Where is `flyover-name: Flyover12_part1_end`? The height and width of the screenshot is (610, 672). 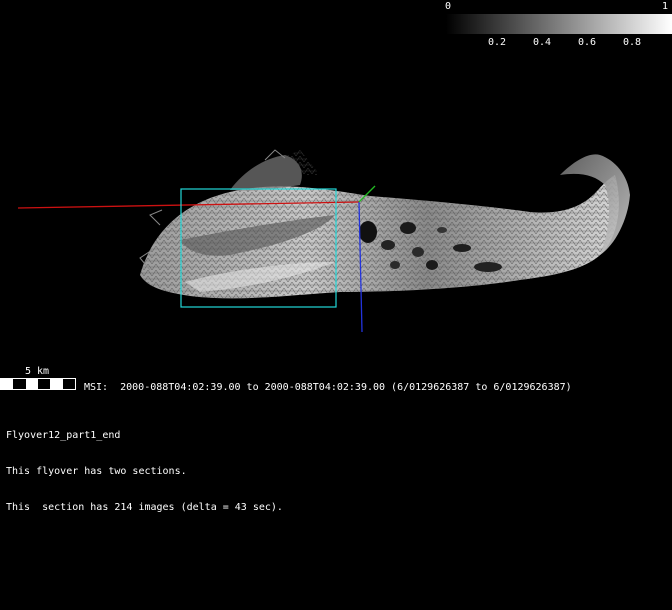
flyover-name: Flyover12_part1_end is located at coordinates (63, 435).